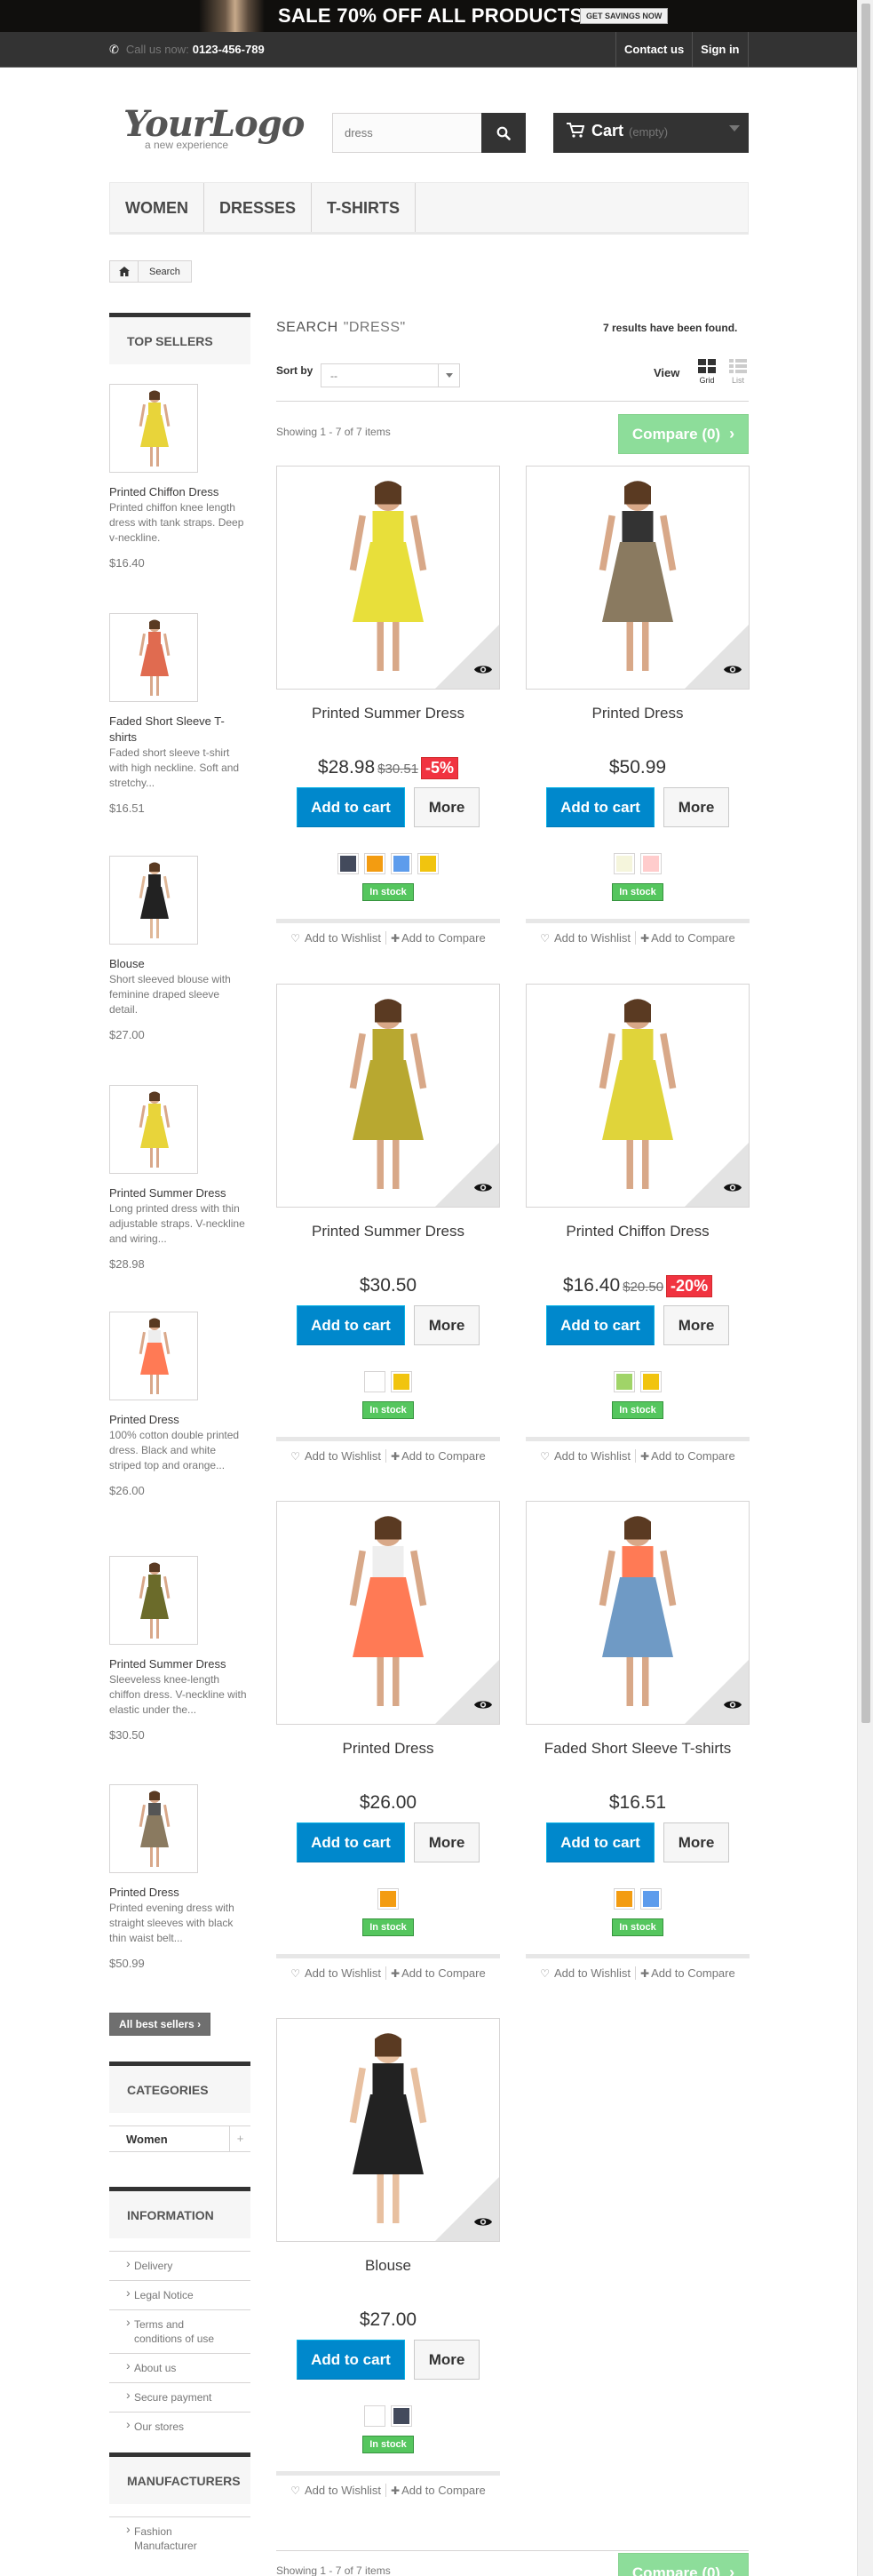  Describe the element at coordinates (147, 2139) in the screenshot. I see `category-women-label: Women` at that location.